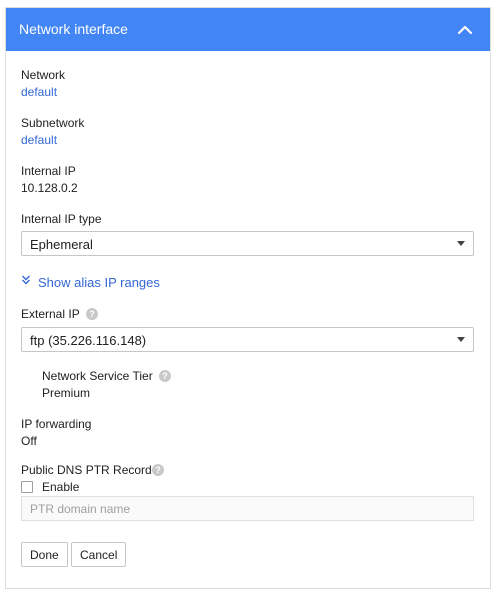 This screenshot has width=500, height=598. Describe the element at coordinates (247, 243) in the screenshot. I see `internal-ip-type-select: Ephemeral` at that location.